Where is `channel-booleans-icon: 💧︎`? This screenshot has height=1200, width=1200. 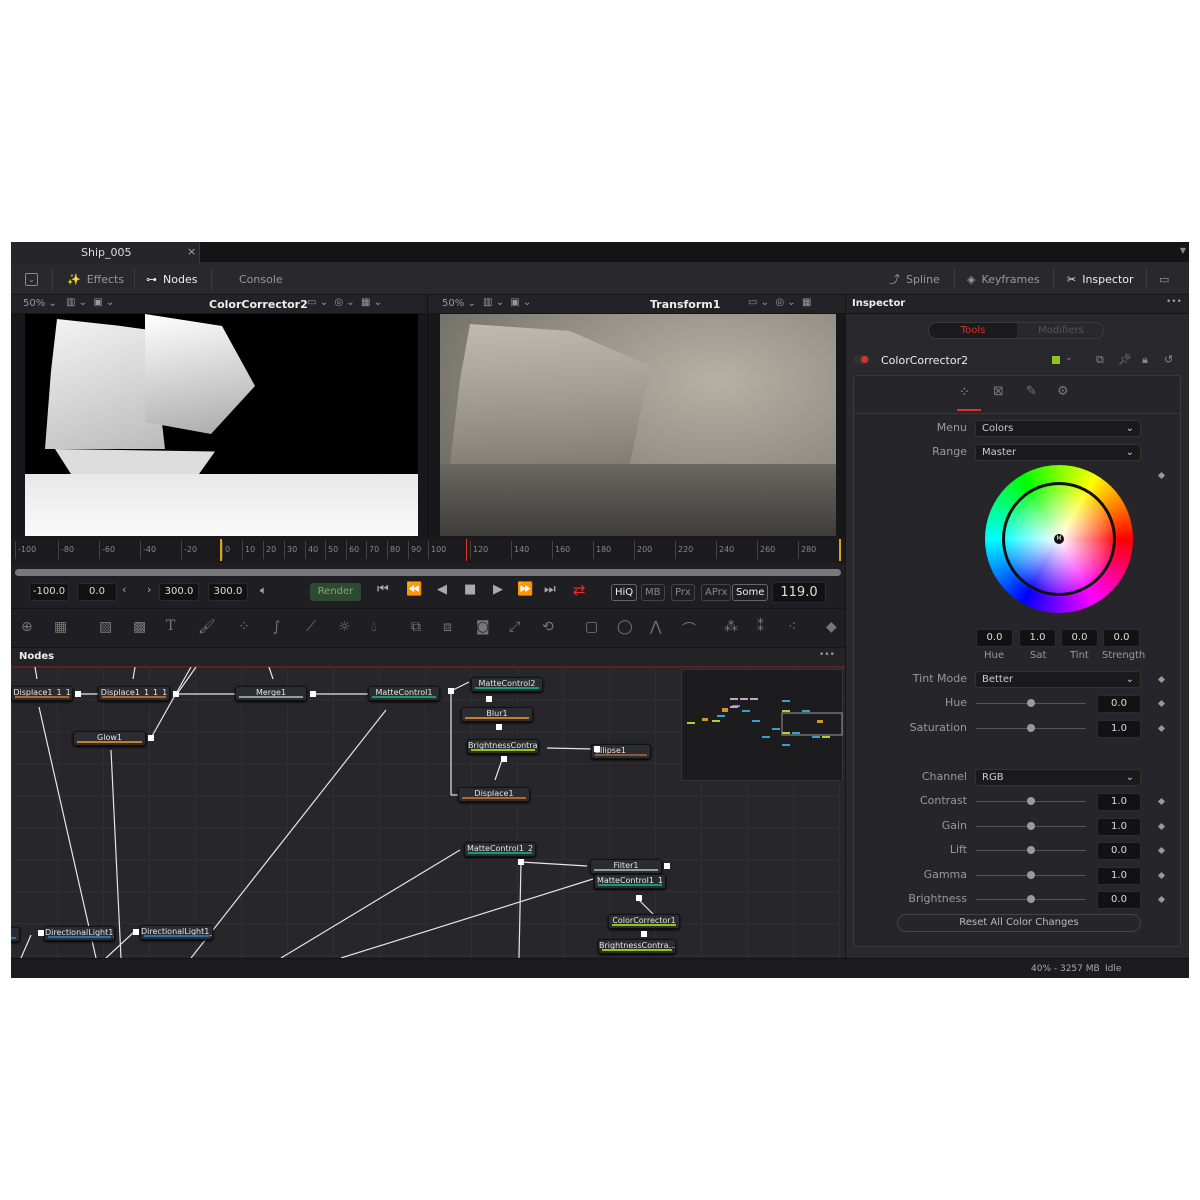
channel-booleans-icon: 💧︎ is located at coordinates (374, 627).